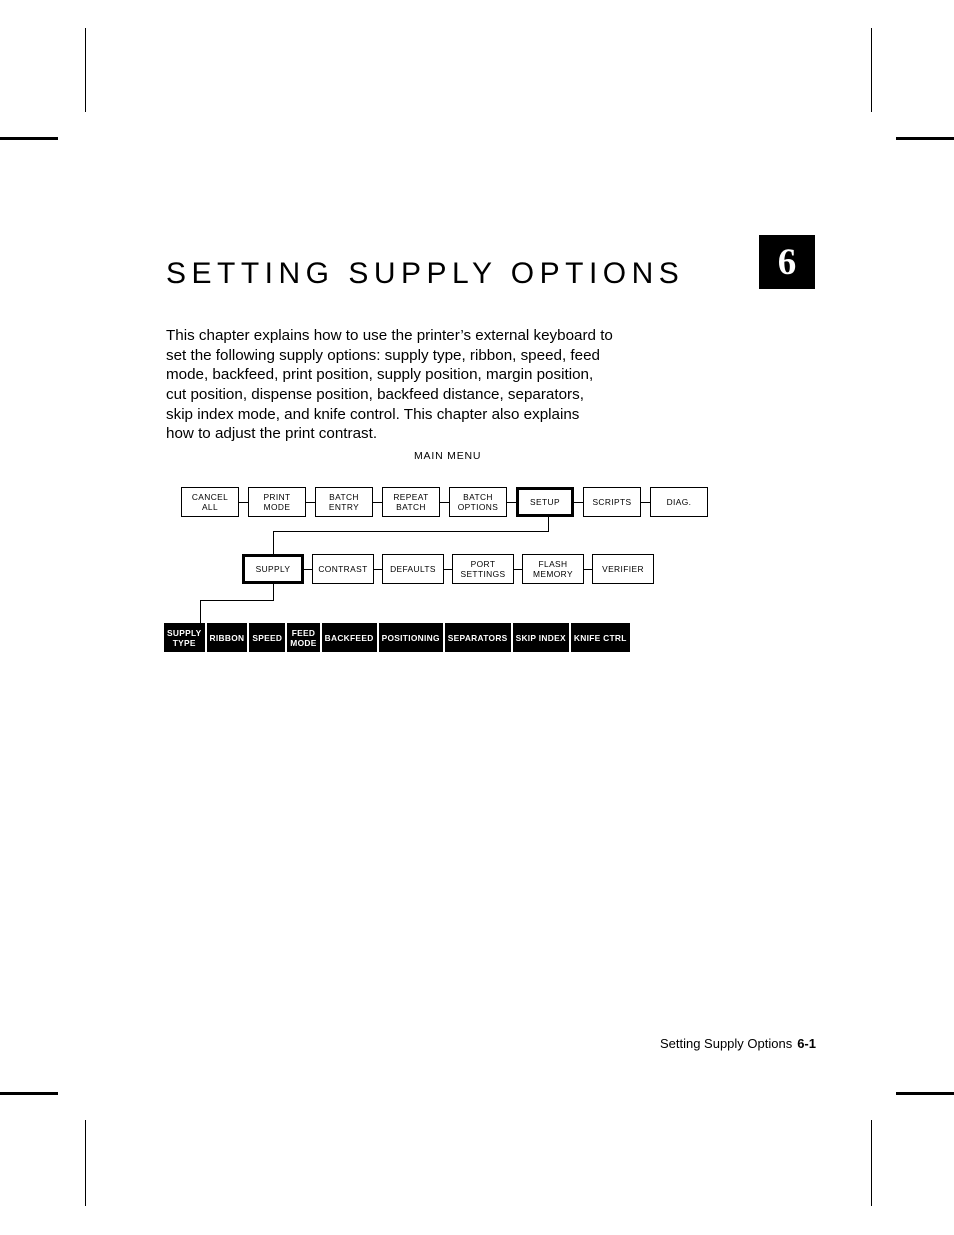  What do you see at coordinates (425, 274) in the screenshot?
I see `page-title: SETTING SUPPLY OPTIONS` at bounding box center [425, 274].